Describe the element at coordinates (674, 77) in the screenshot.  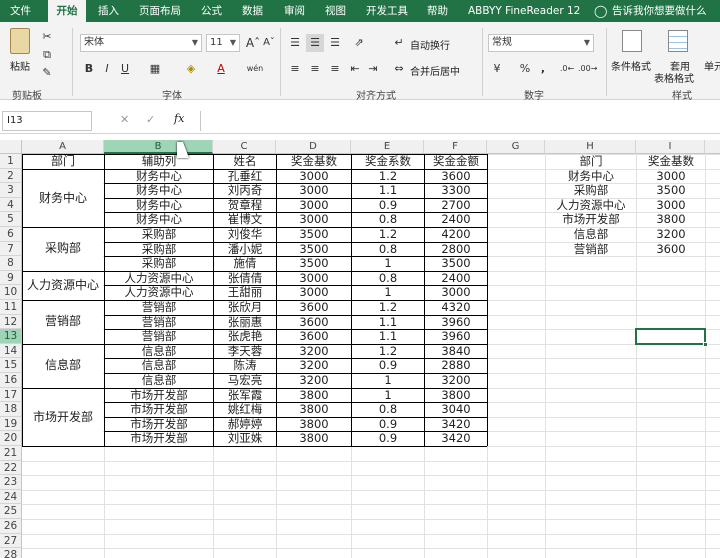
I see `format-table-button: 表格格式` at that location.